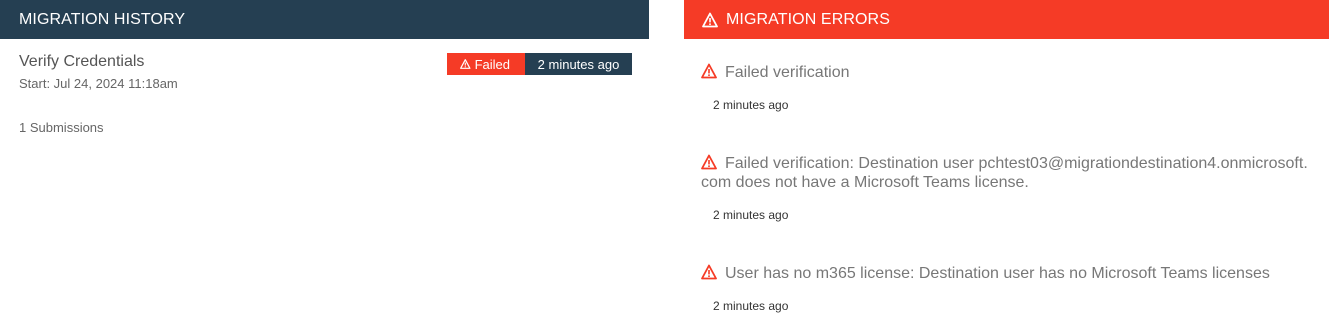  Describe the element at coordinates (578, 64) in the screenshot. I see `time-badge: 2 minutes ago` at that location.